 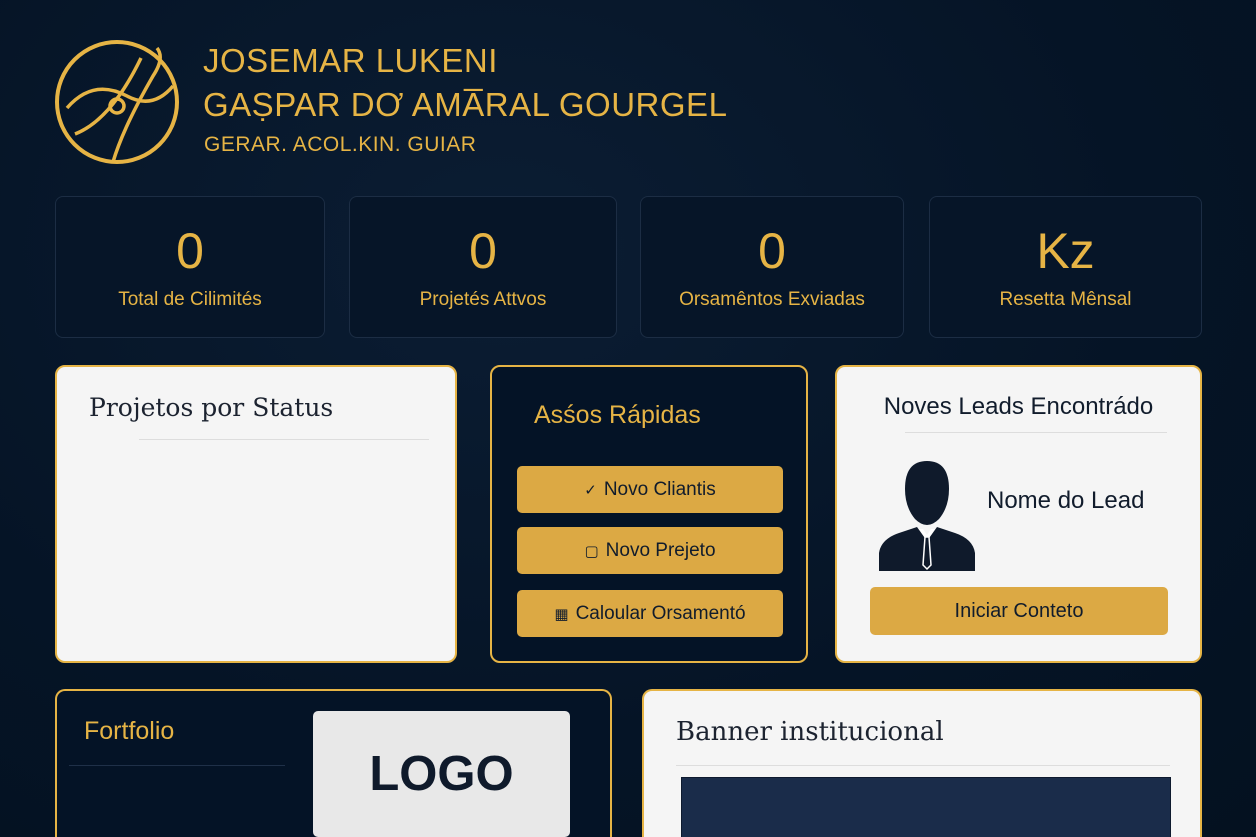 What do you see at coordinates (340, 144) in the screenshot?
I see `brand-tagline: GERAR. ACOL.KIN. GUIAR` at bounding box center [340, 144].